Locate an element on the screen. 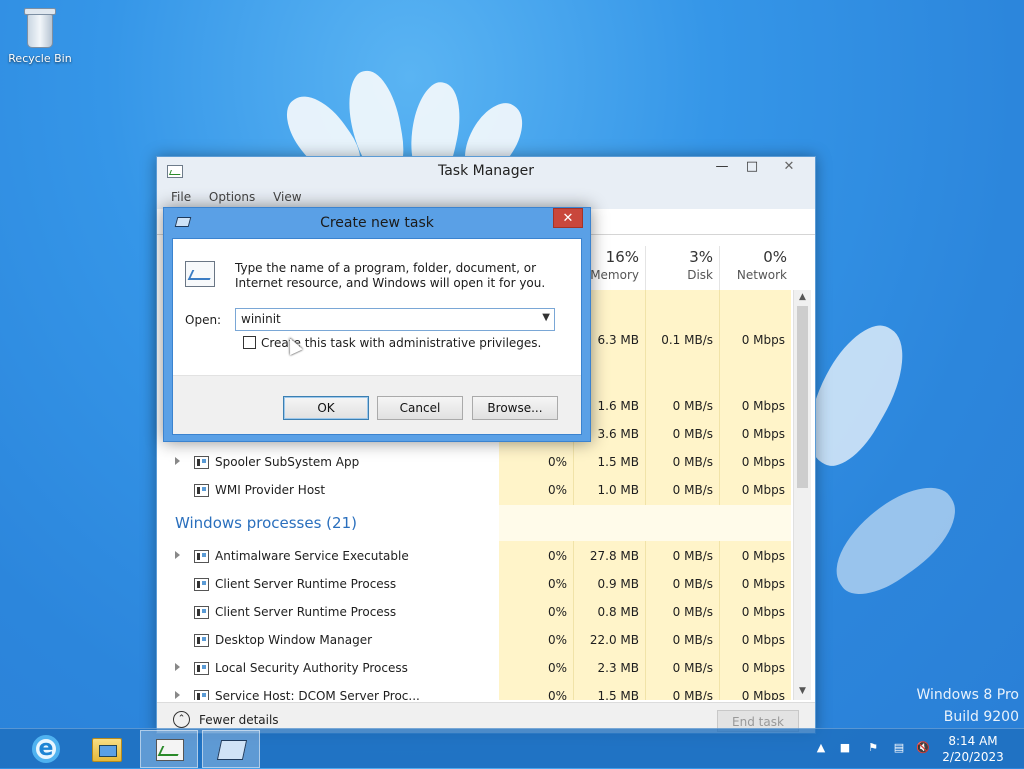 Image resolution: width=1024 pixels, height=769 pixels. menu-options: Options is located at coordinates (232, 197).